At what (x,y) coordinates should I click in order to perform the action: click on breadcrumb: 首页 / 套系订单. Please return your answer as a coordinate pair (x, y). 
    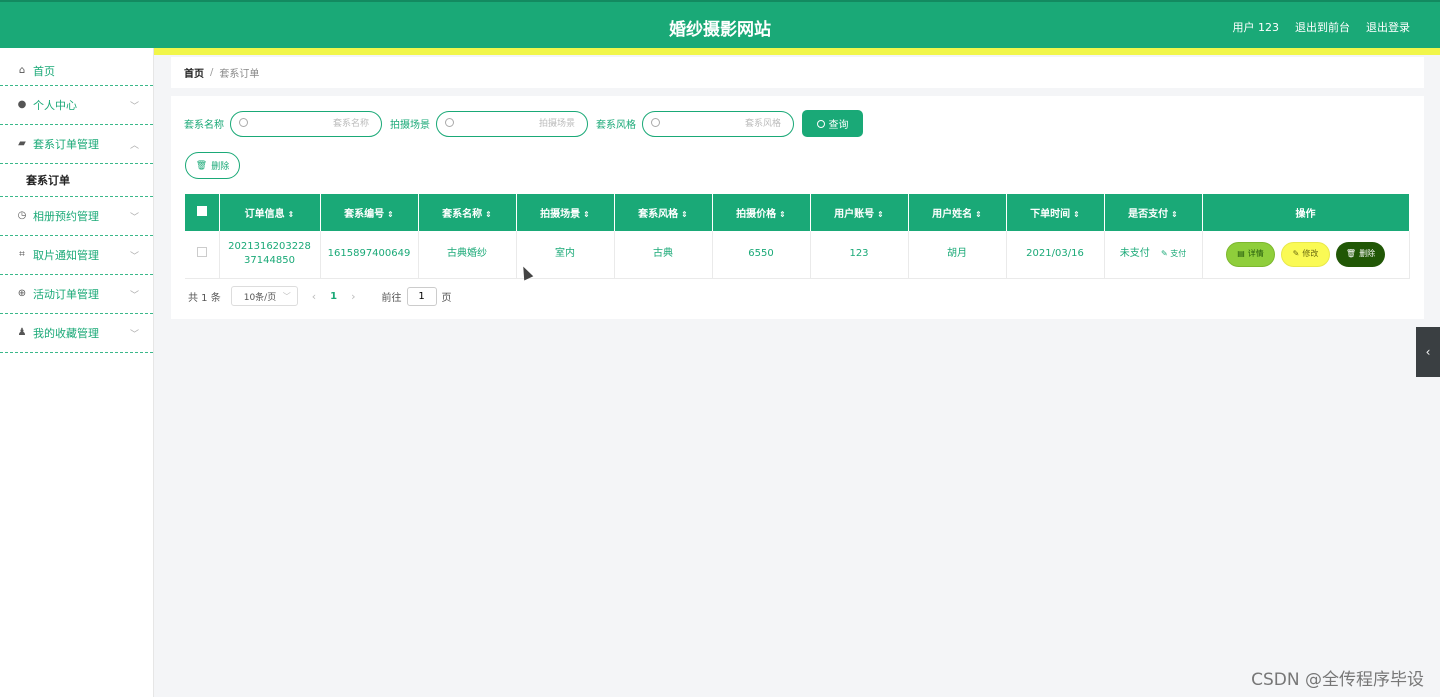
    Looking at the image, I should click on (797, 72).